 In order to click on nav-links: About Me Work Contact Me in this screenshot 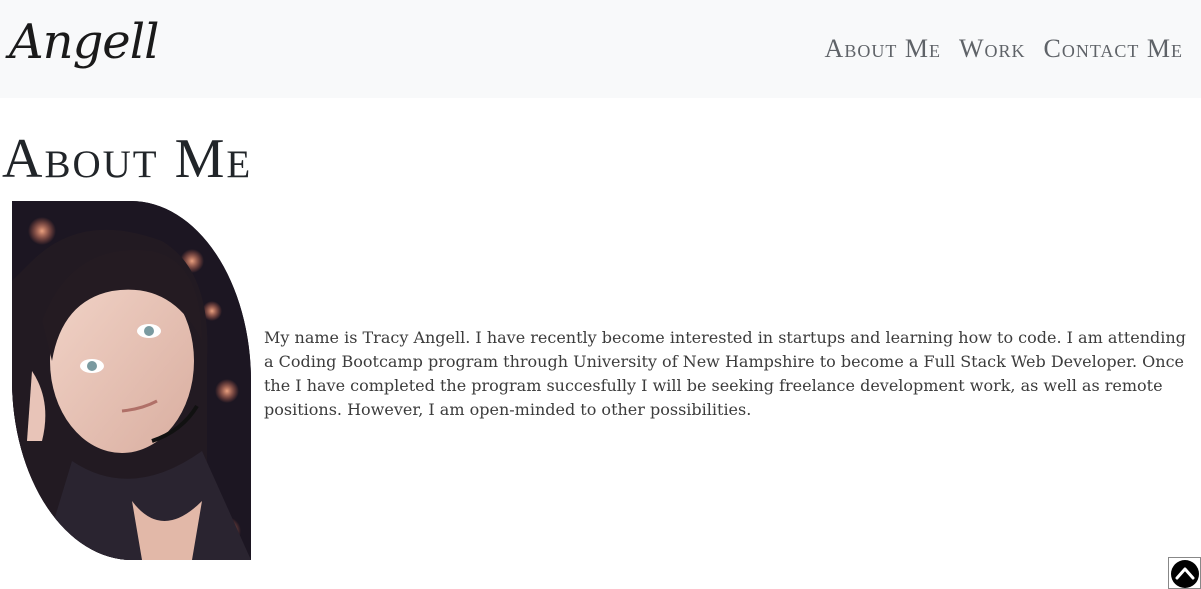, I will do `click(1004, 49)`.